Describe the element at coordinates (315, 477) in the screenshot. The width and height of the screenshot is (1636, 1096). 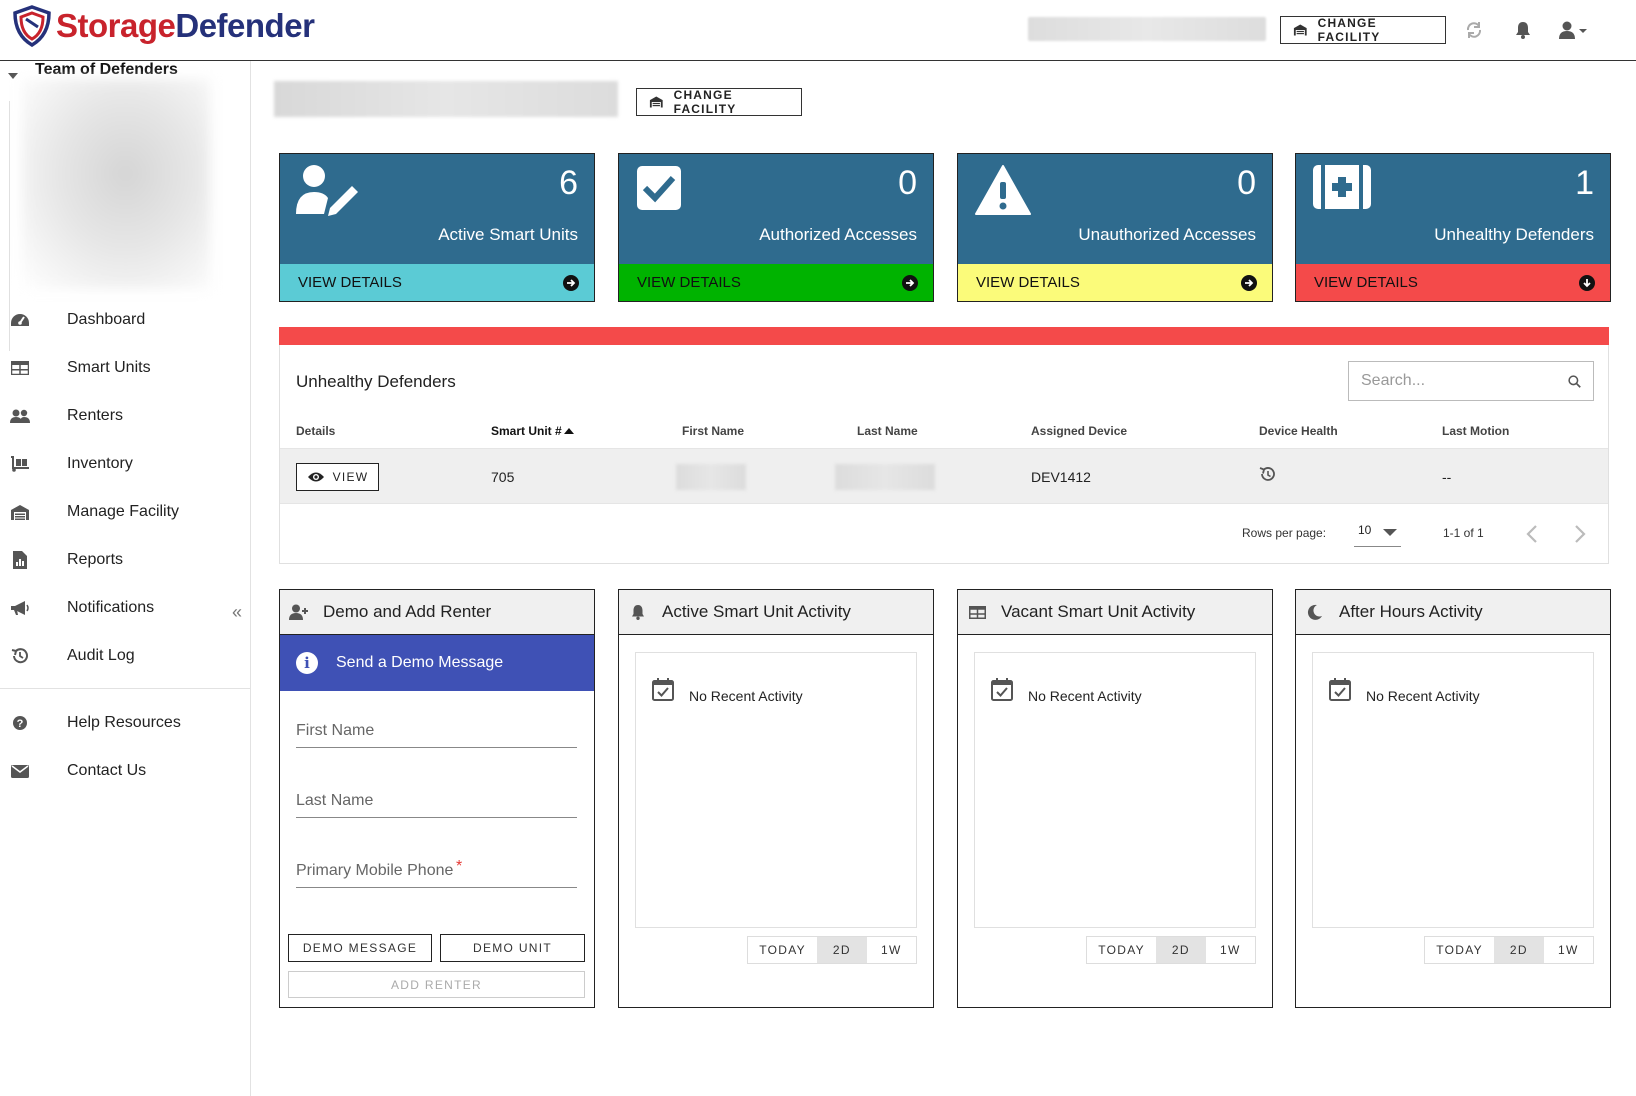
I see `eye-icon` at that location.